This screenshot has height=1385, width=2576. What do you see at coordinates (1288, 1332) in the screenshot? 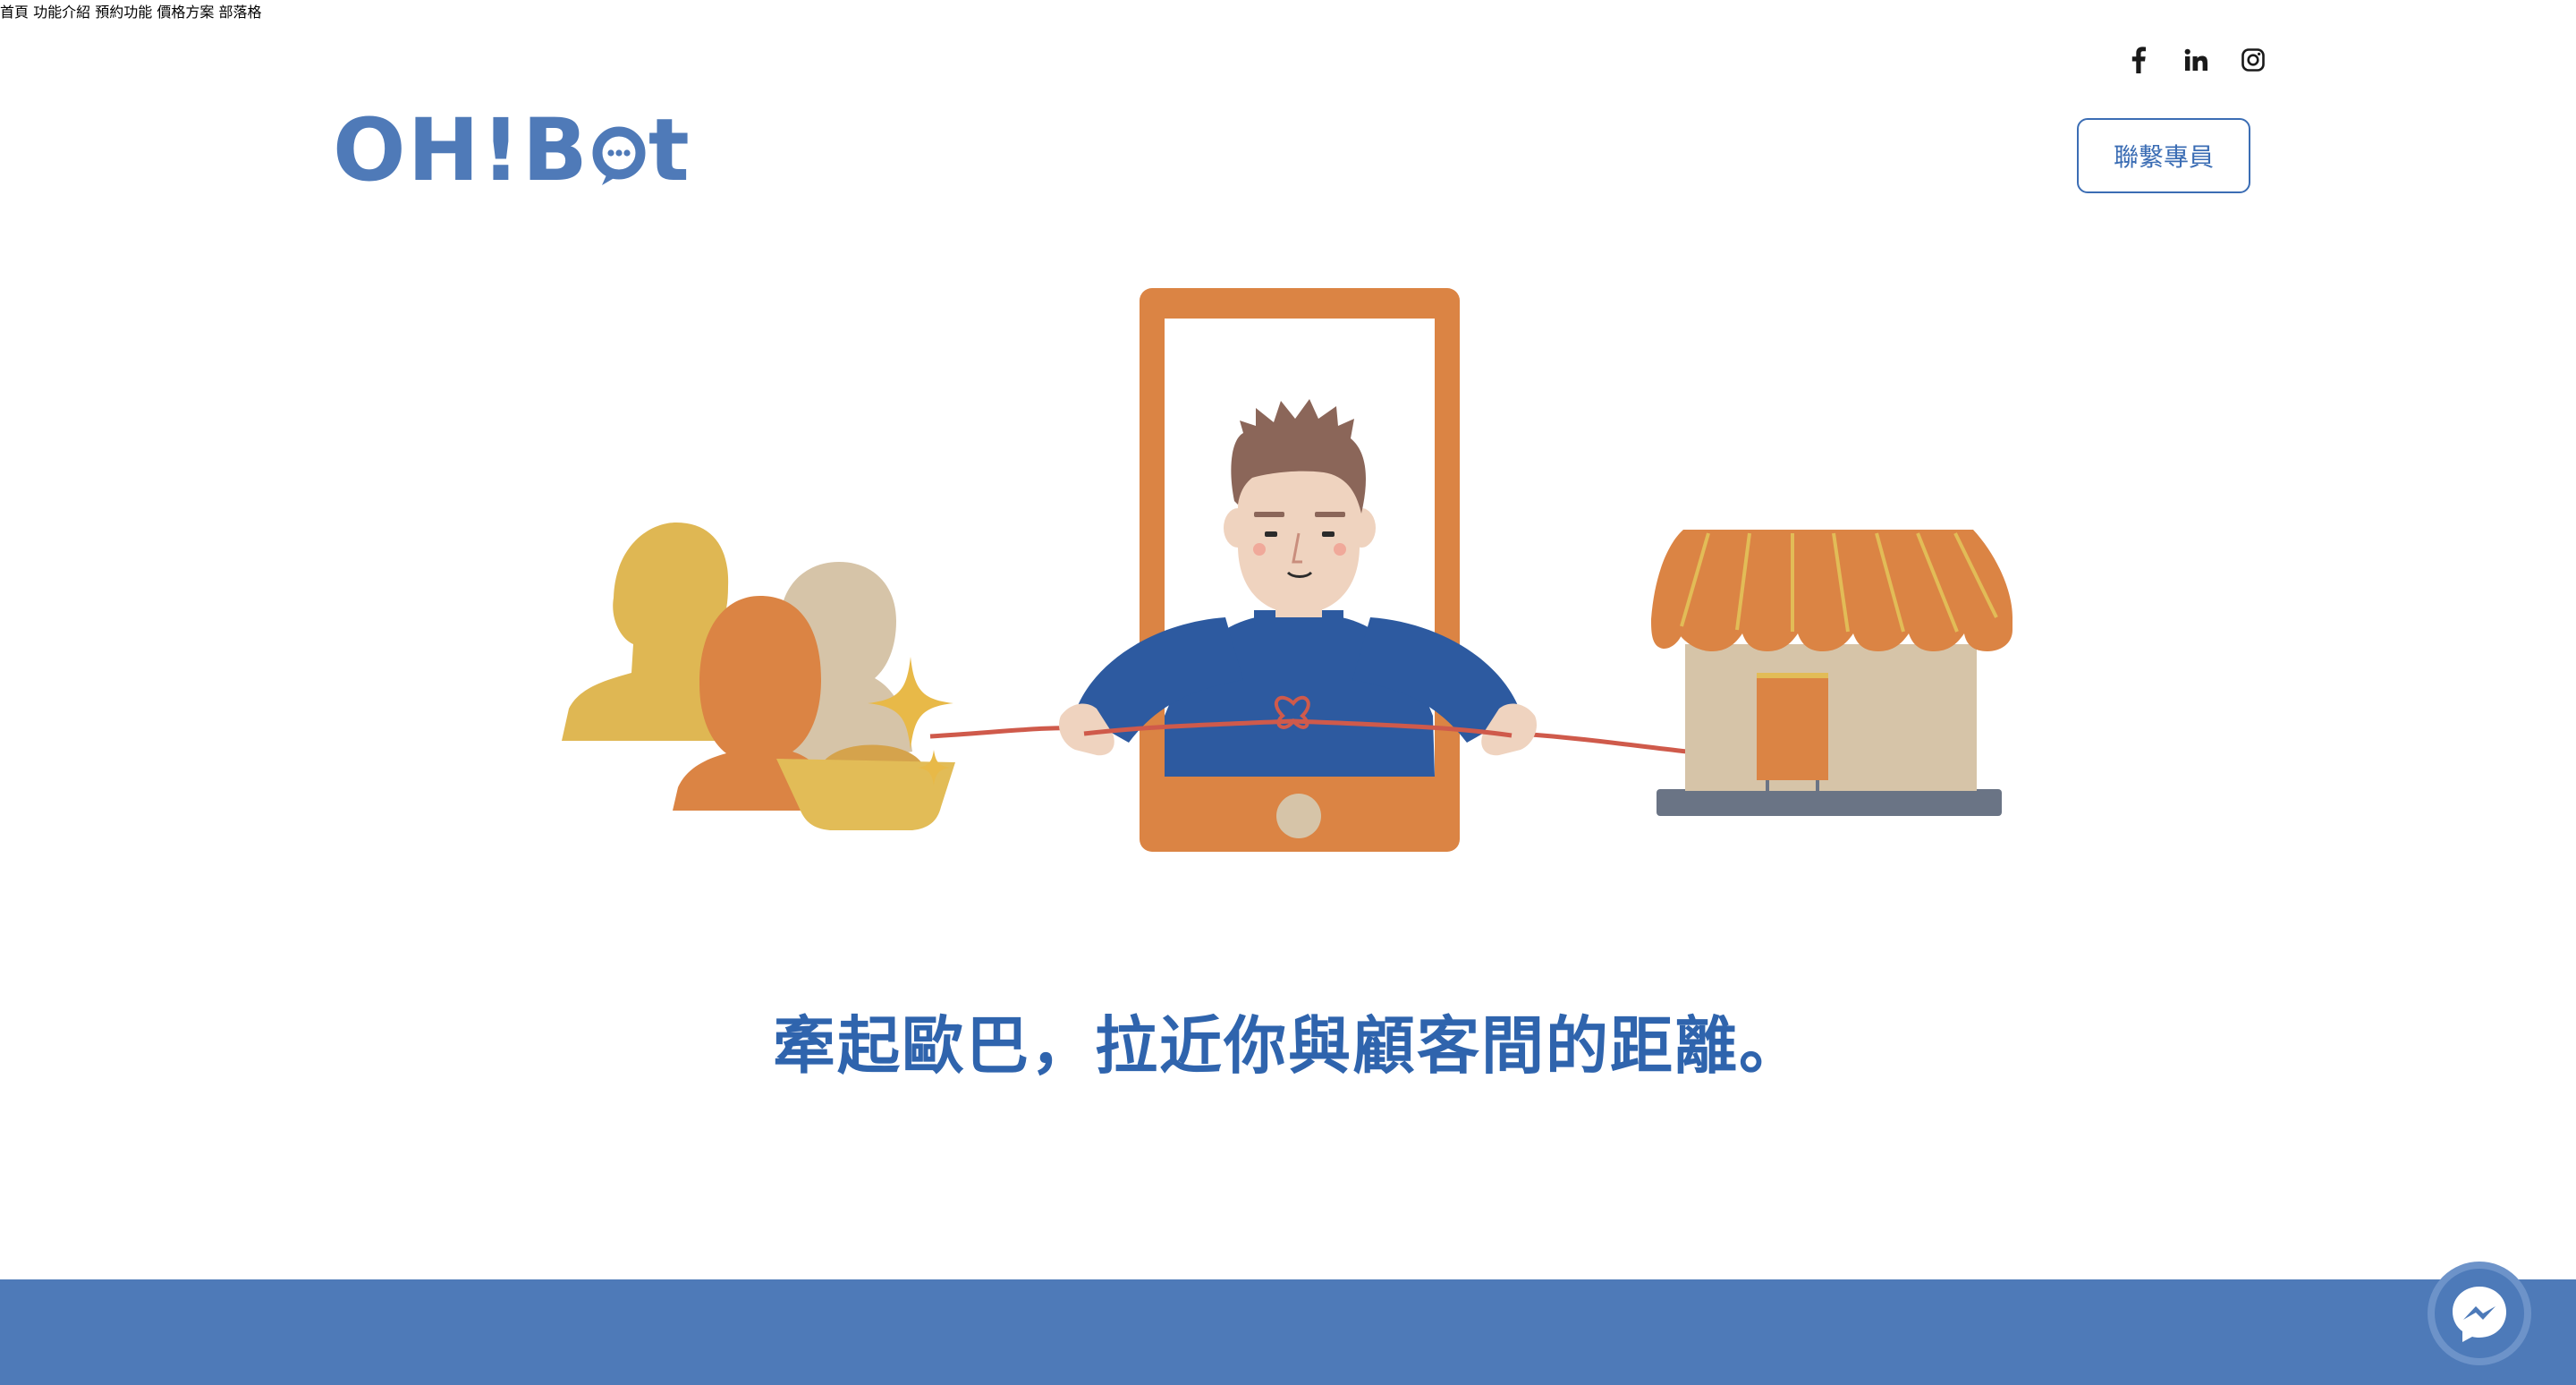
I see `section-band` at bounding box center [1288, 1332].